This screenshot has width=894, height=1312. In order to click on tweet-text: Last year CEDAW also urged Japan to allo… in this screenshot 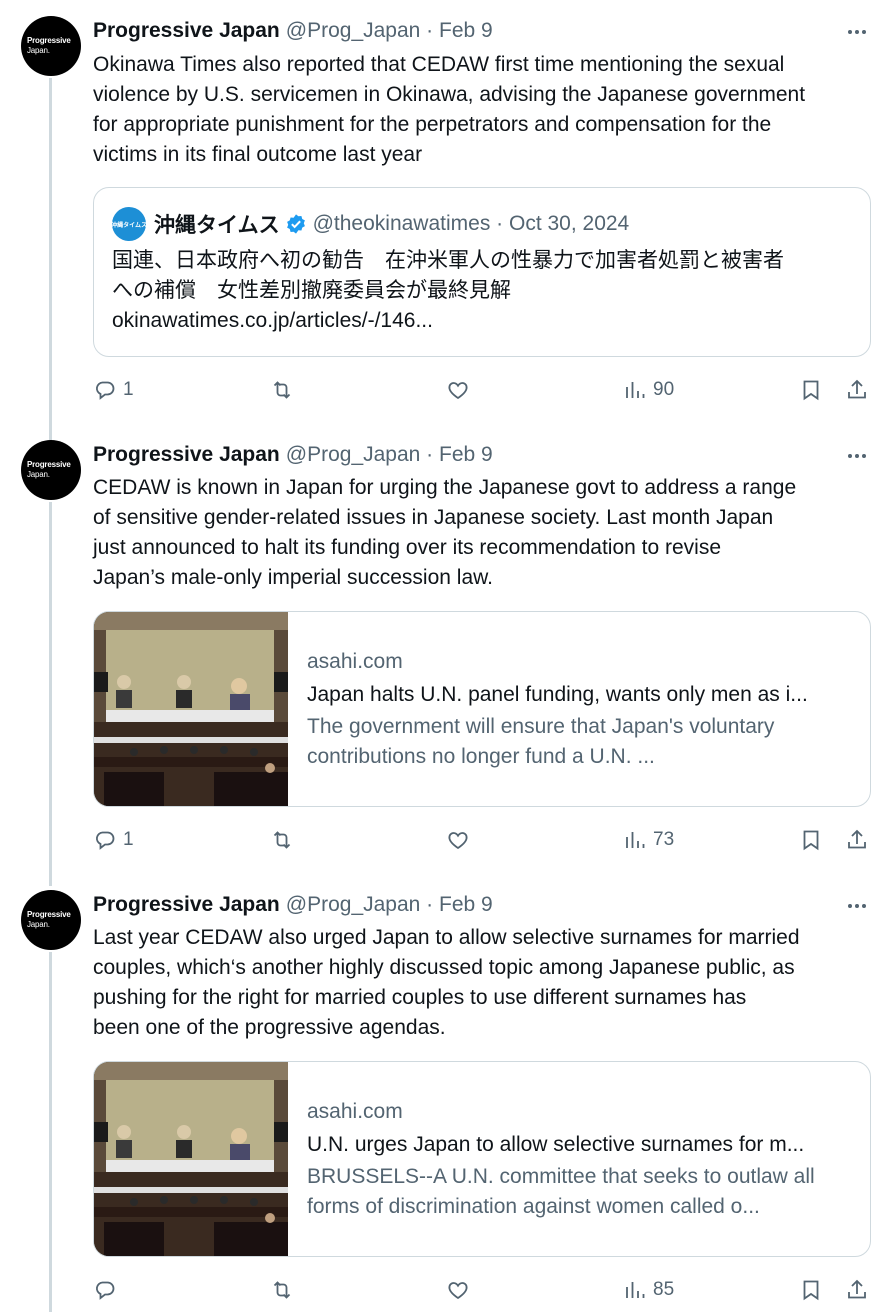, I will do `click(446, 982)`.